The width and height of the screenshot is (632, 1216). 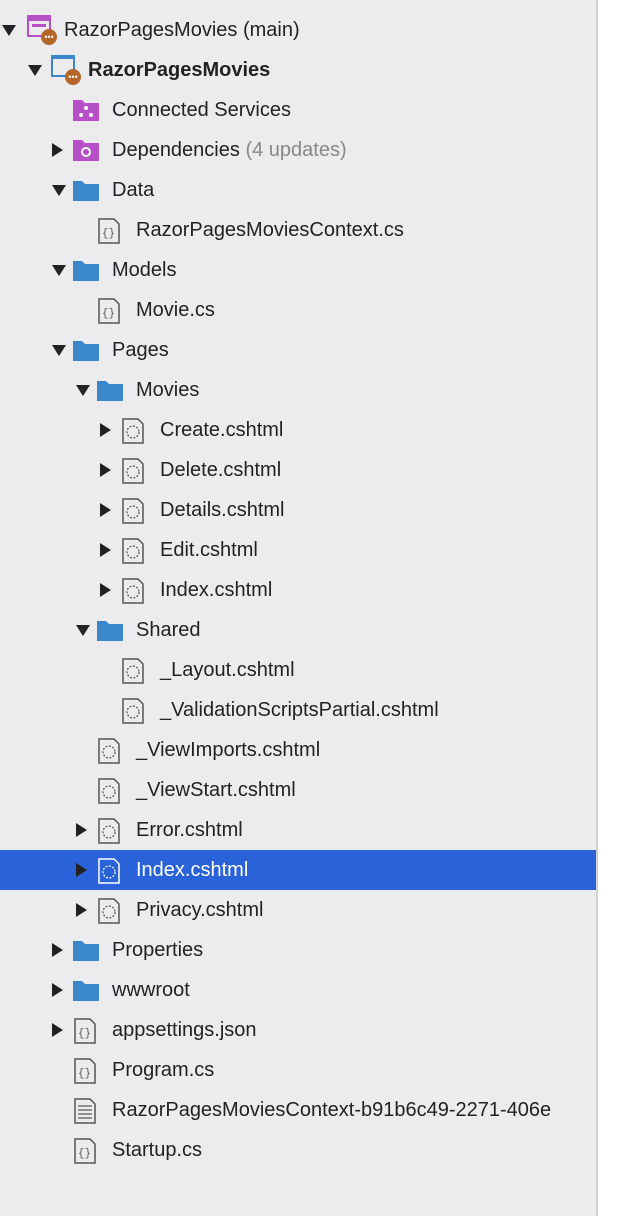 What do you see at coordinates (298, 510) in the screenshot?
I see `tree-item-details-cshtml: Details.cshtml` at bounding box center [298, 510].